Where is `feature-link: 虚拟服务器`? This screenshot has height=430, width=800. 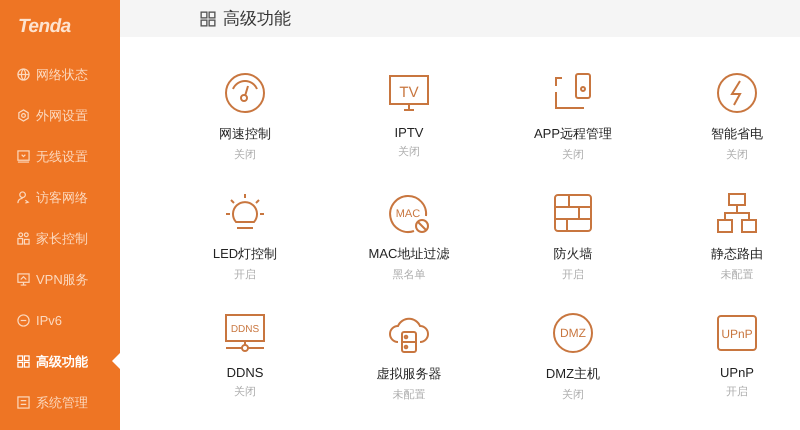 feature-link: 虚拟服务器 is located at coordinates (409, 374).